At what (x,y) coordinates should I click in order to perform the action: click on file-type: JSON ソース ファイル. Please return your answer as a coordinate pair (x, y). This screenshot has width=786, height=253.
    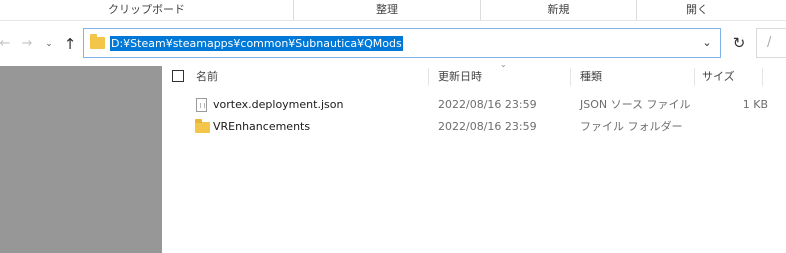
    Looking at the image, I should click on (635, 104).